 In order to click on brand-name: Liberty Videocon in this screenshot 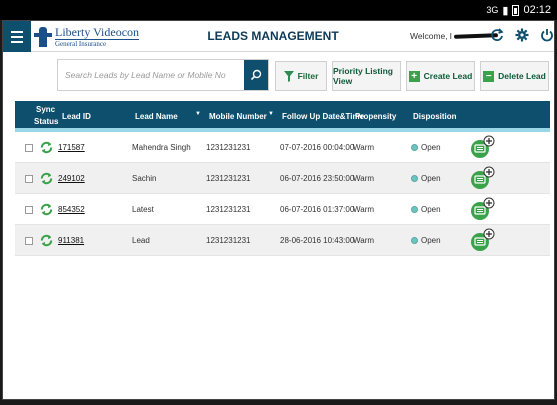, I will do `click(97, 32)`.